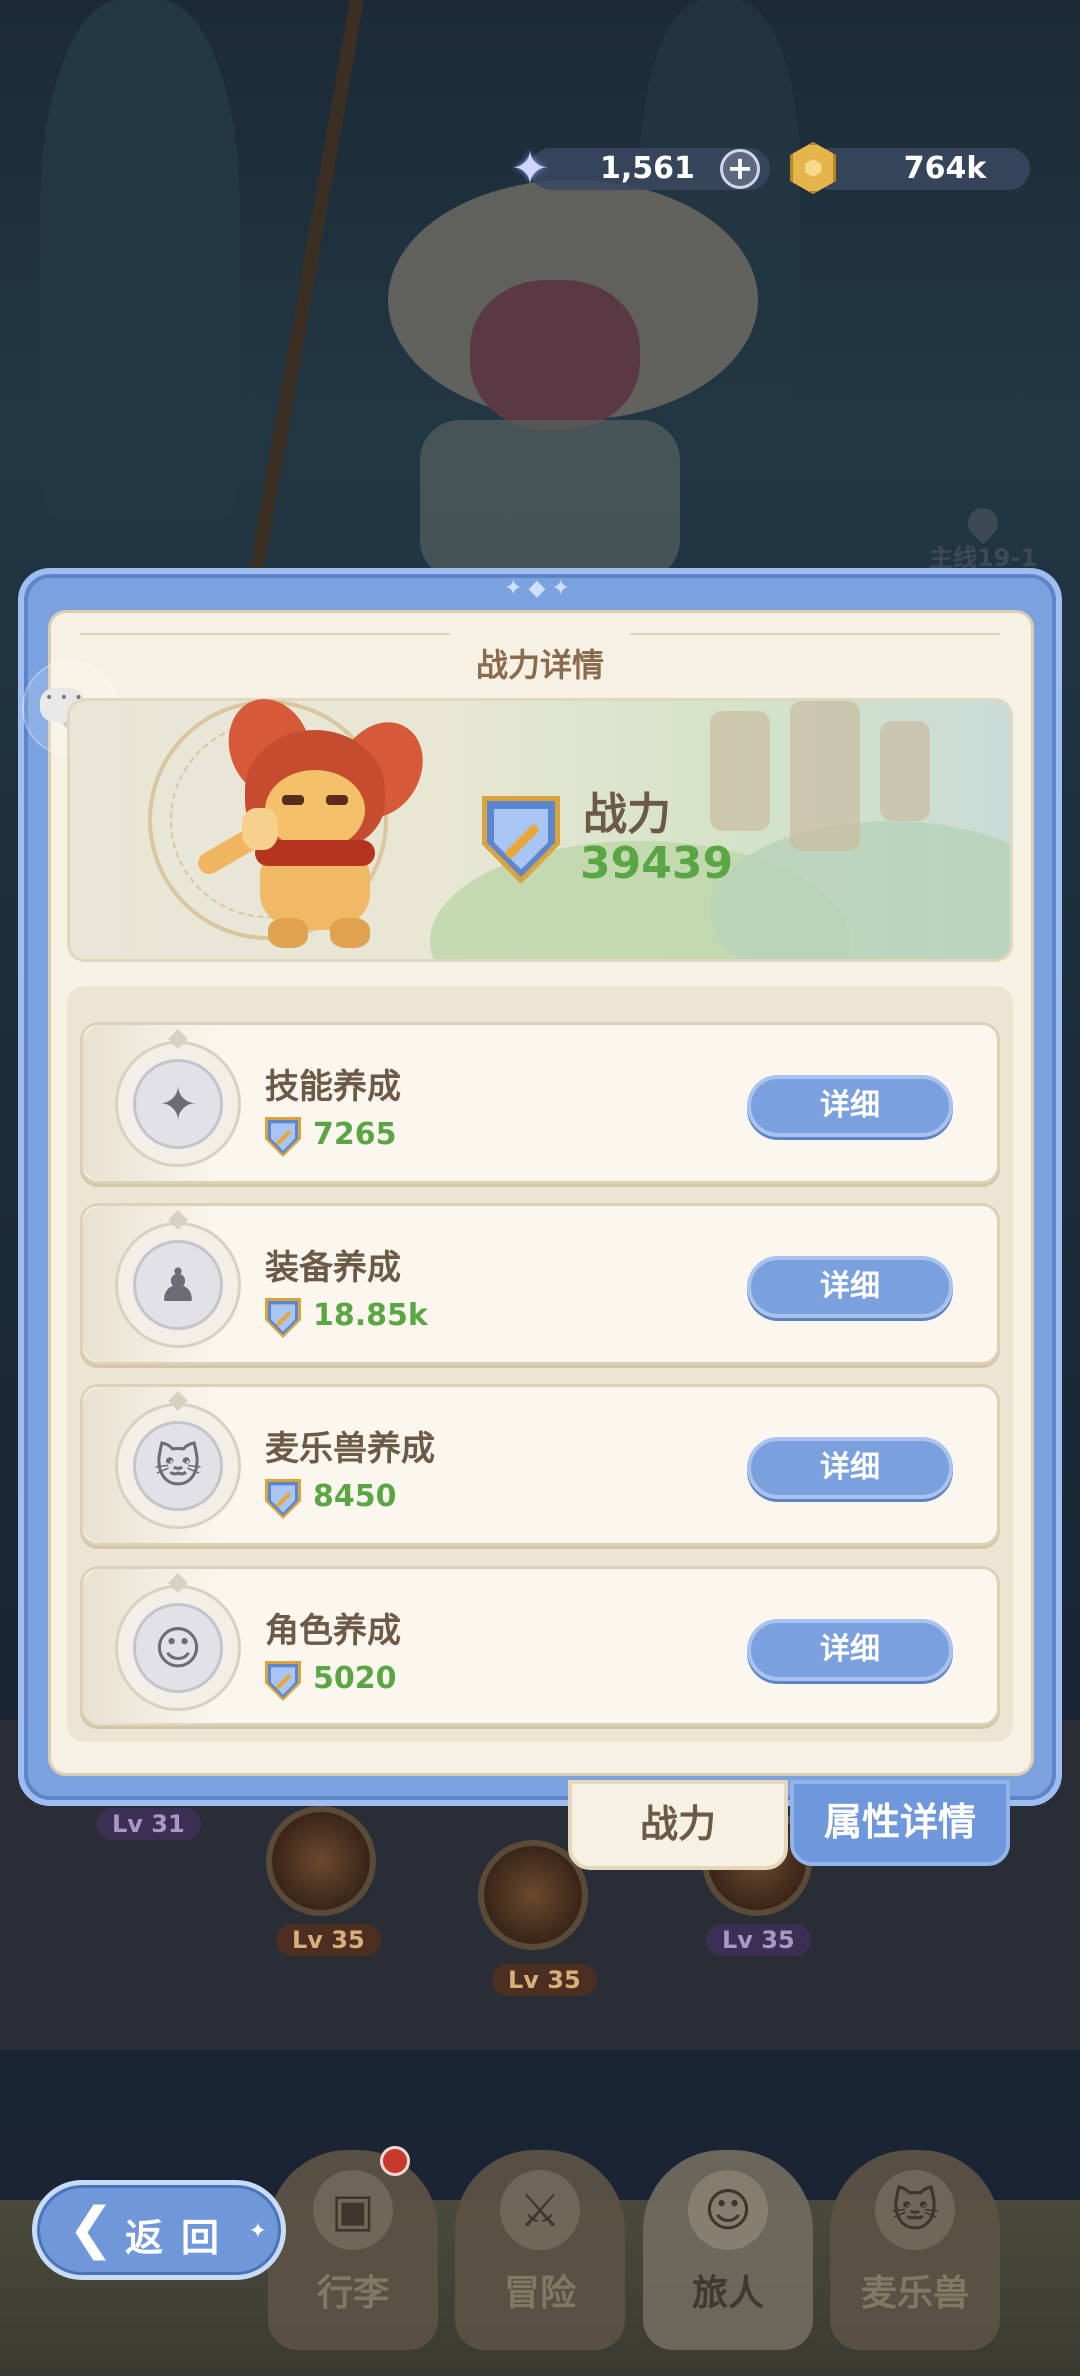  I want to click on back-label: 返回, so click(181, 2238).